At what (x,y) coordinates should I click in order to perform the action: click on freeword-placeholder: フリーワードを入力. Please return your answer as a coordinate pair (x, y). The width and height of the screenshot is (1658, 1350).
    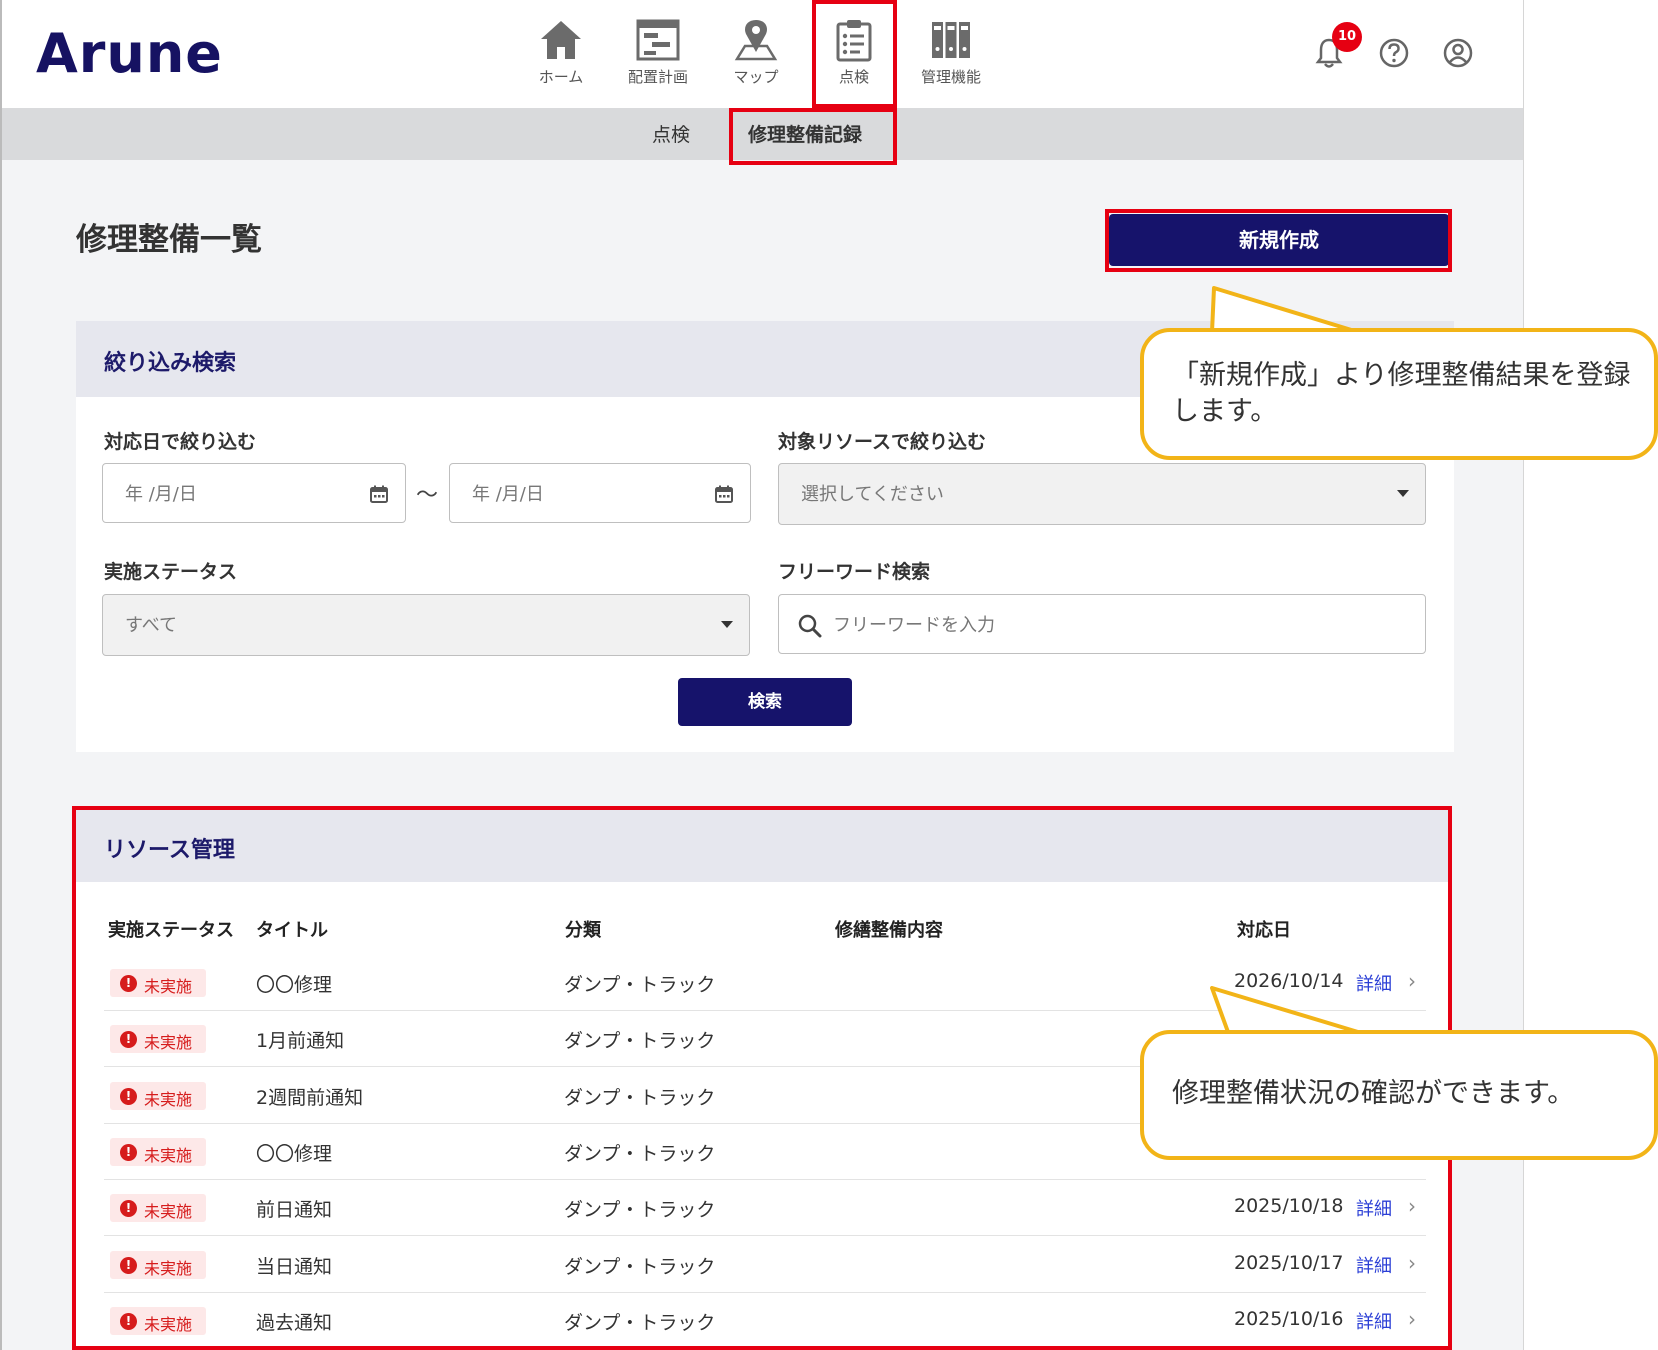
    Looking at the image, I should click on (914, 625).